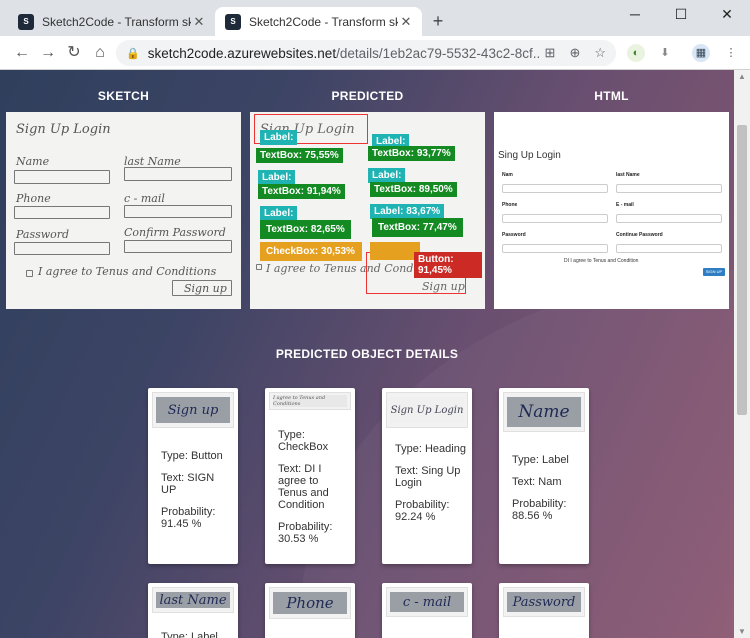 The height and width of the screenshot is (638, 750). What do you see at coordinates (233, 21) in the screenshot?
I see `sketch2code-favicon-icon: S` at bounding box center [233, 21].